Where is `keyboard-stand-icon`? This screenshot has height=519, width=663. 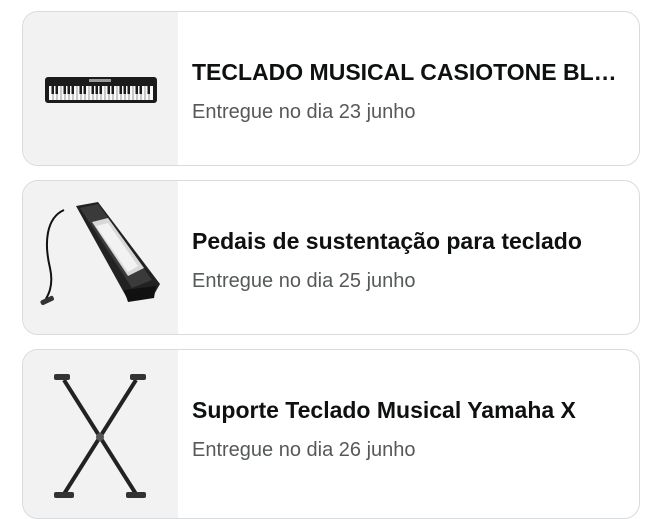
keyboard-stand-icon is located at coordinates (99, 436).